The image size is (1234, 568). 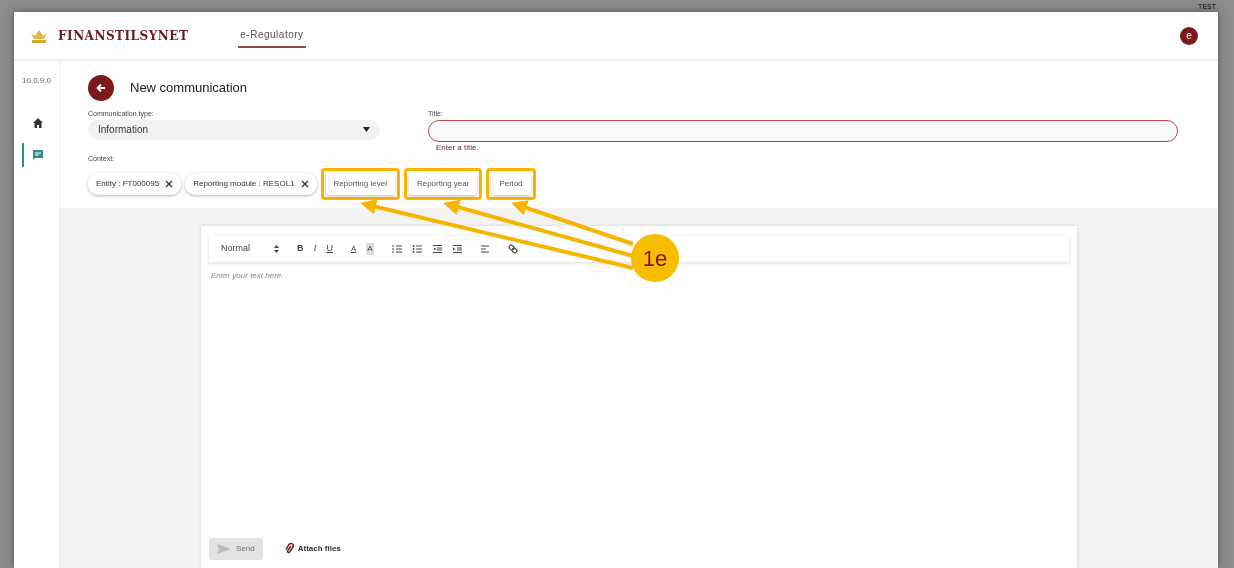 I want to click on context-chip: Period, so click(x=511, y=184).